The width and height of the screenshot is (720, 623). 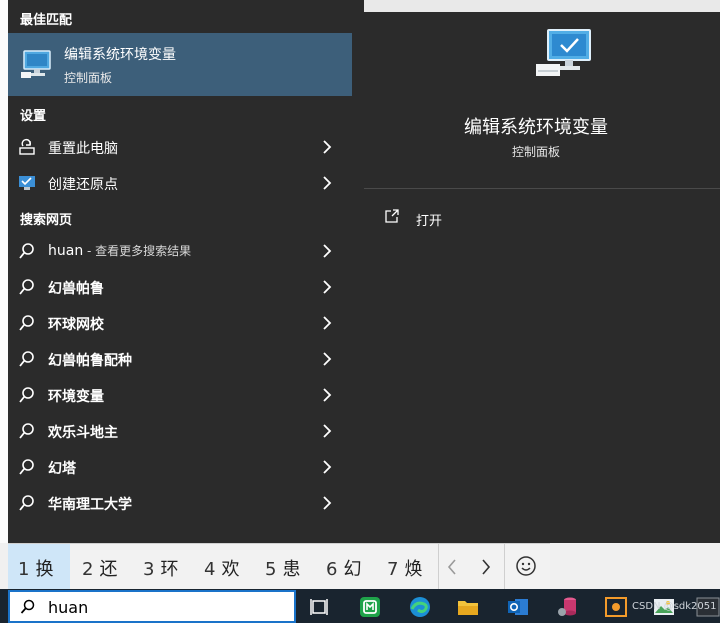 What do you see at coordinates (46, 20) in the screenshot?
I see `best-match-heading: 最佳匹配` at bounding box center [46, 20].